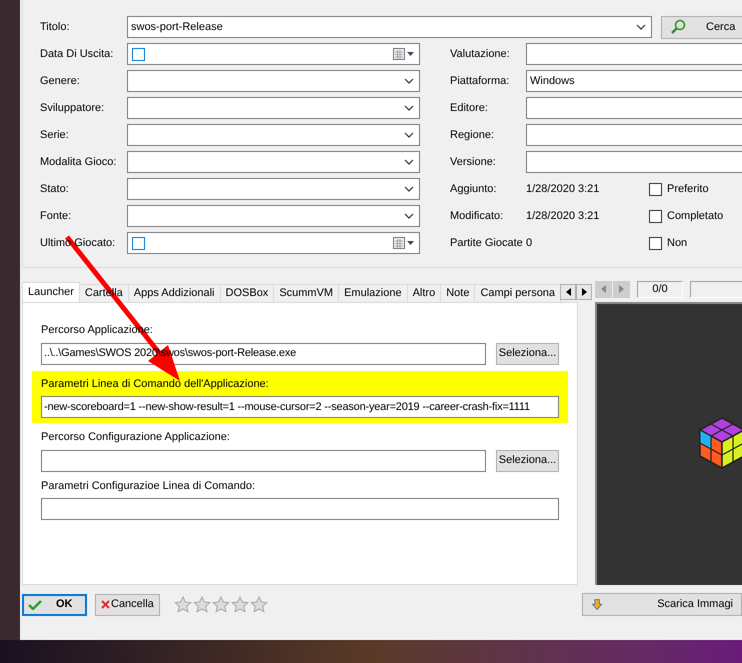  What do you see at coordinates (480, 81) in the screenshot?
I see `field-label: Piattaforma:` at bounding box center [480, 81].